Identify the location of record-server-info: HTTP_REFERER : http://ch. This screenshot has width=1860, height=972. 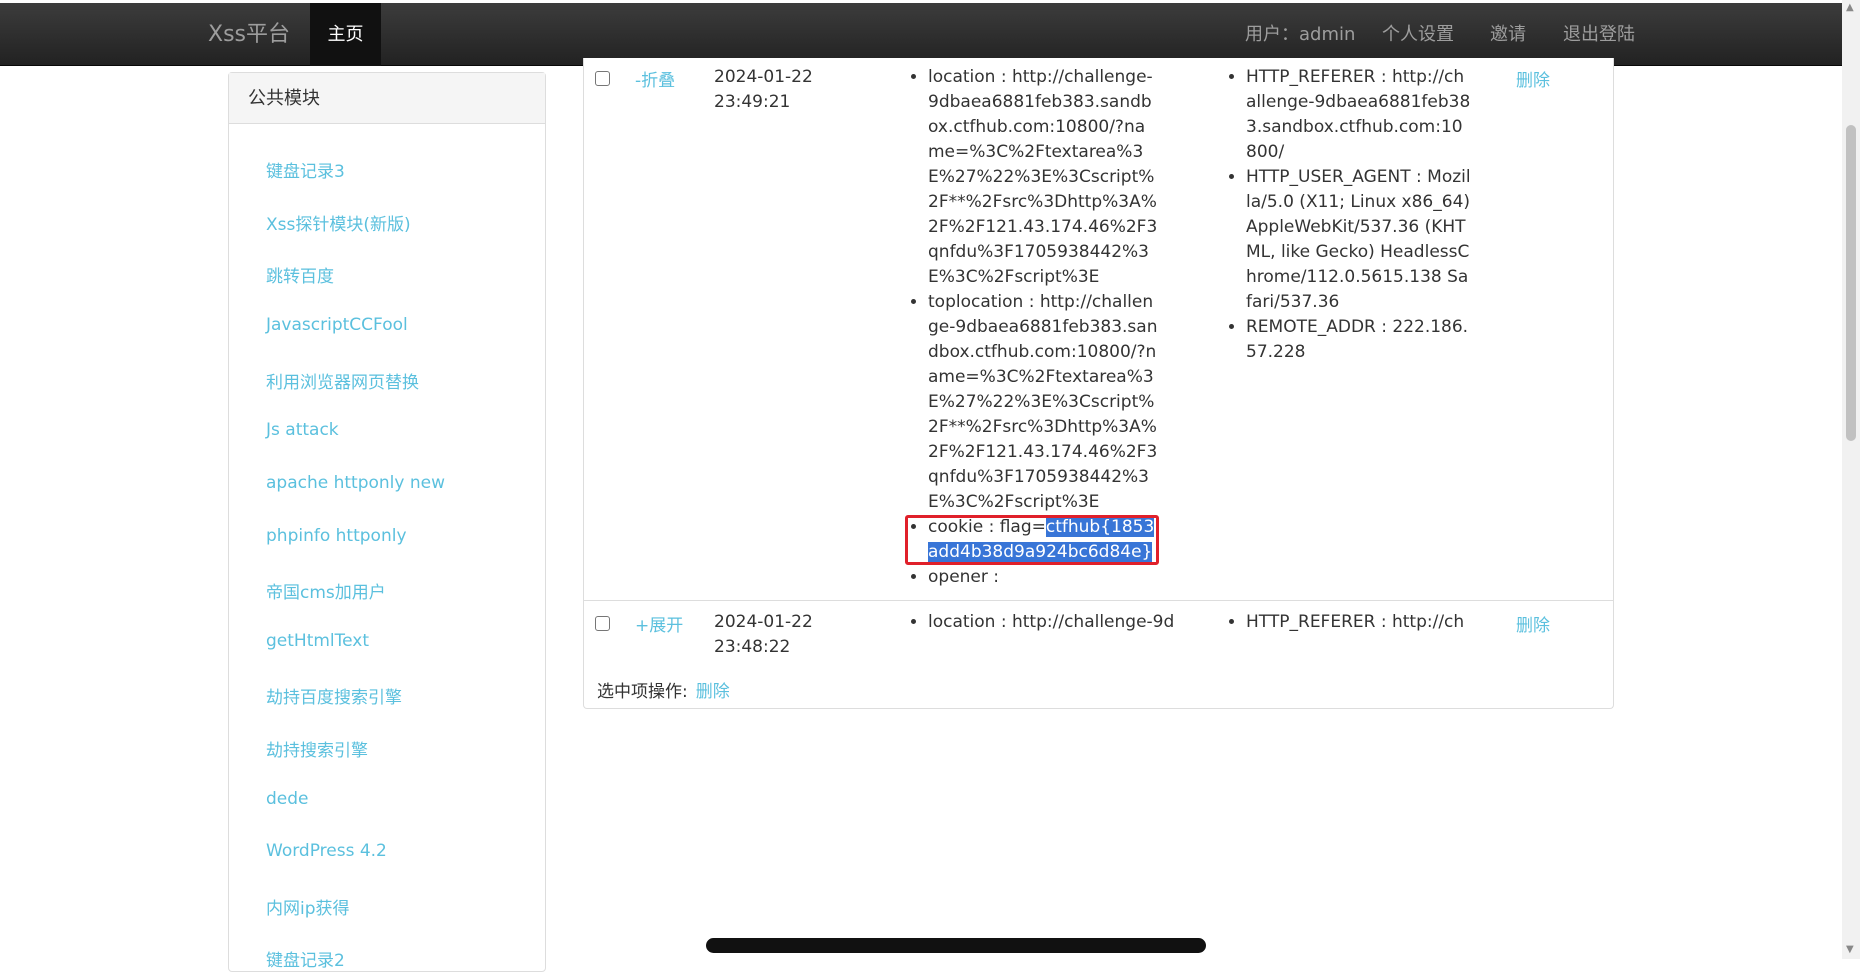
(1348, 622).